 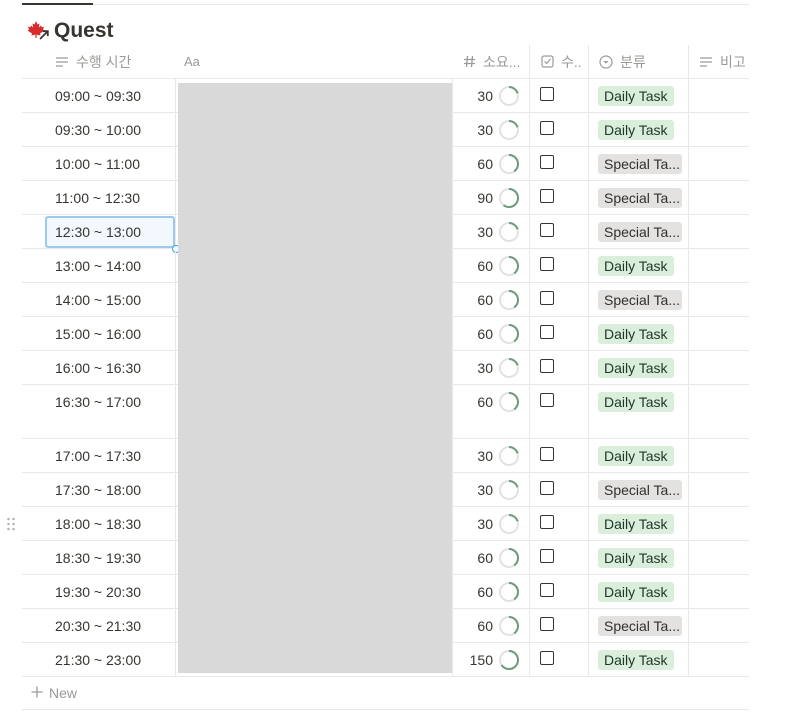 I want to click on drag-handle-icon, so click(x=11, y=524).